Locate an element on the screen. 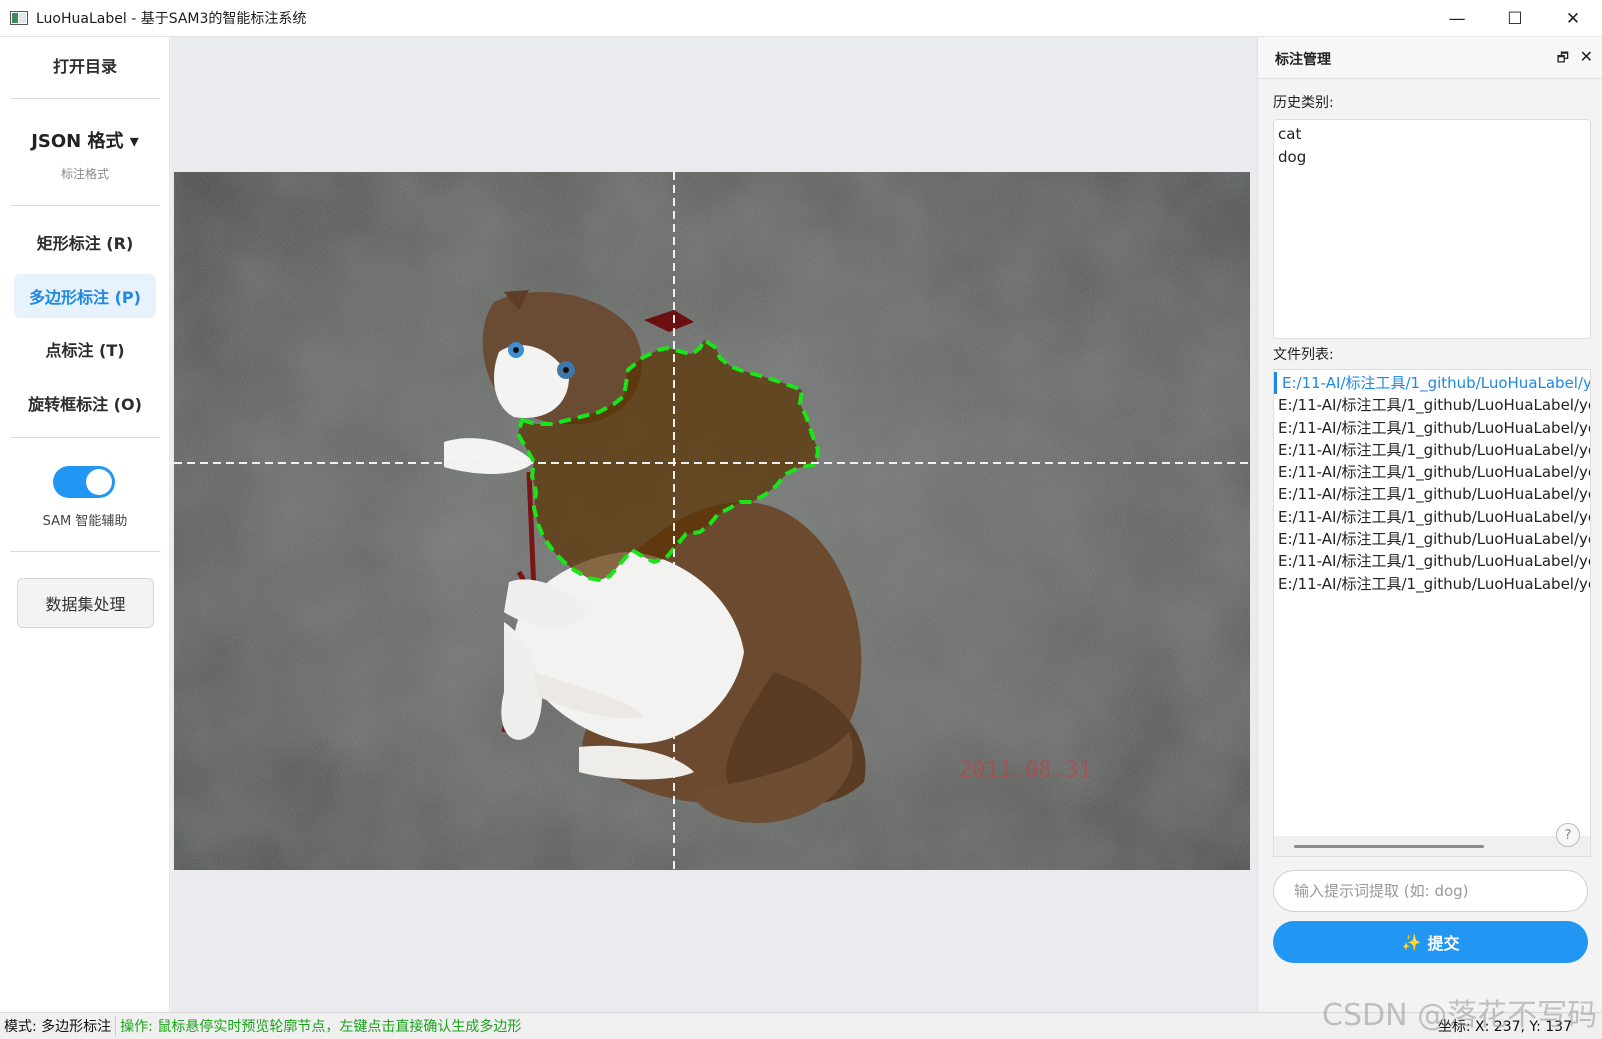 This screenshot has height=1039, width=1602. submit-label: 提交 is located at coordinates (1443, 943).